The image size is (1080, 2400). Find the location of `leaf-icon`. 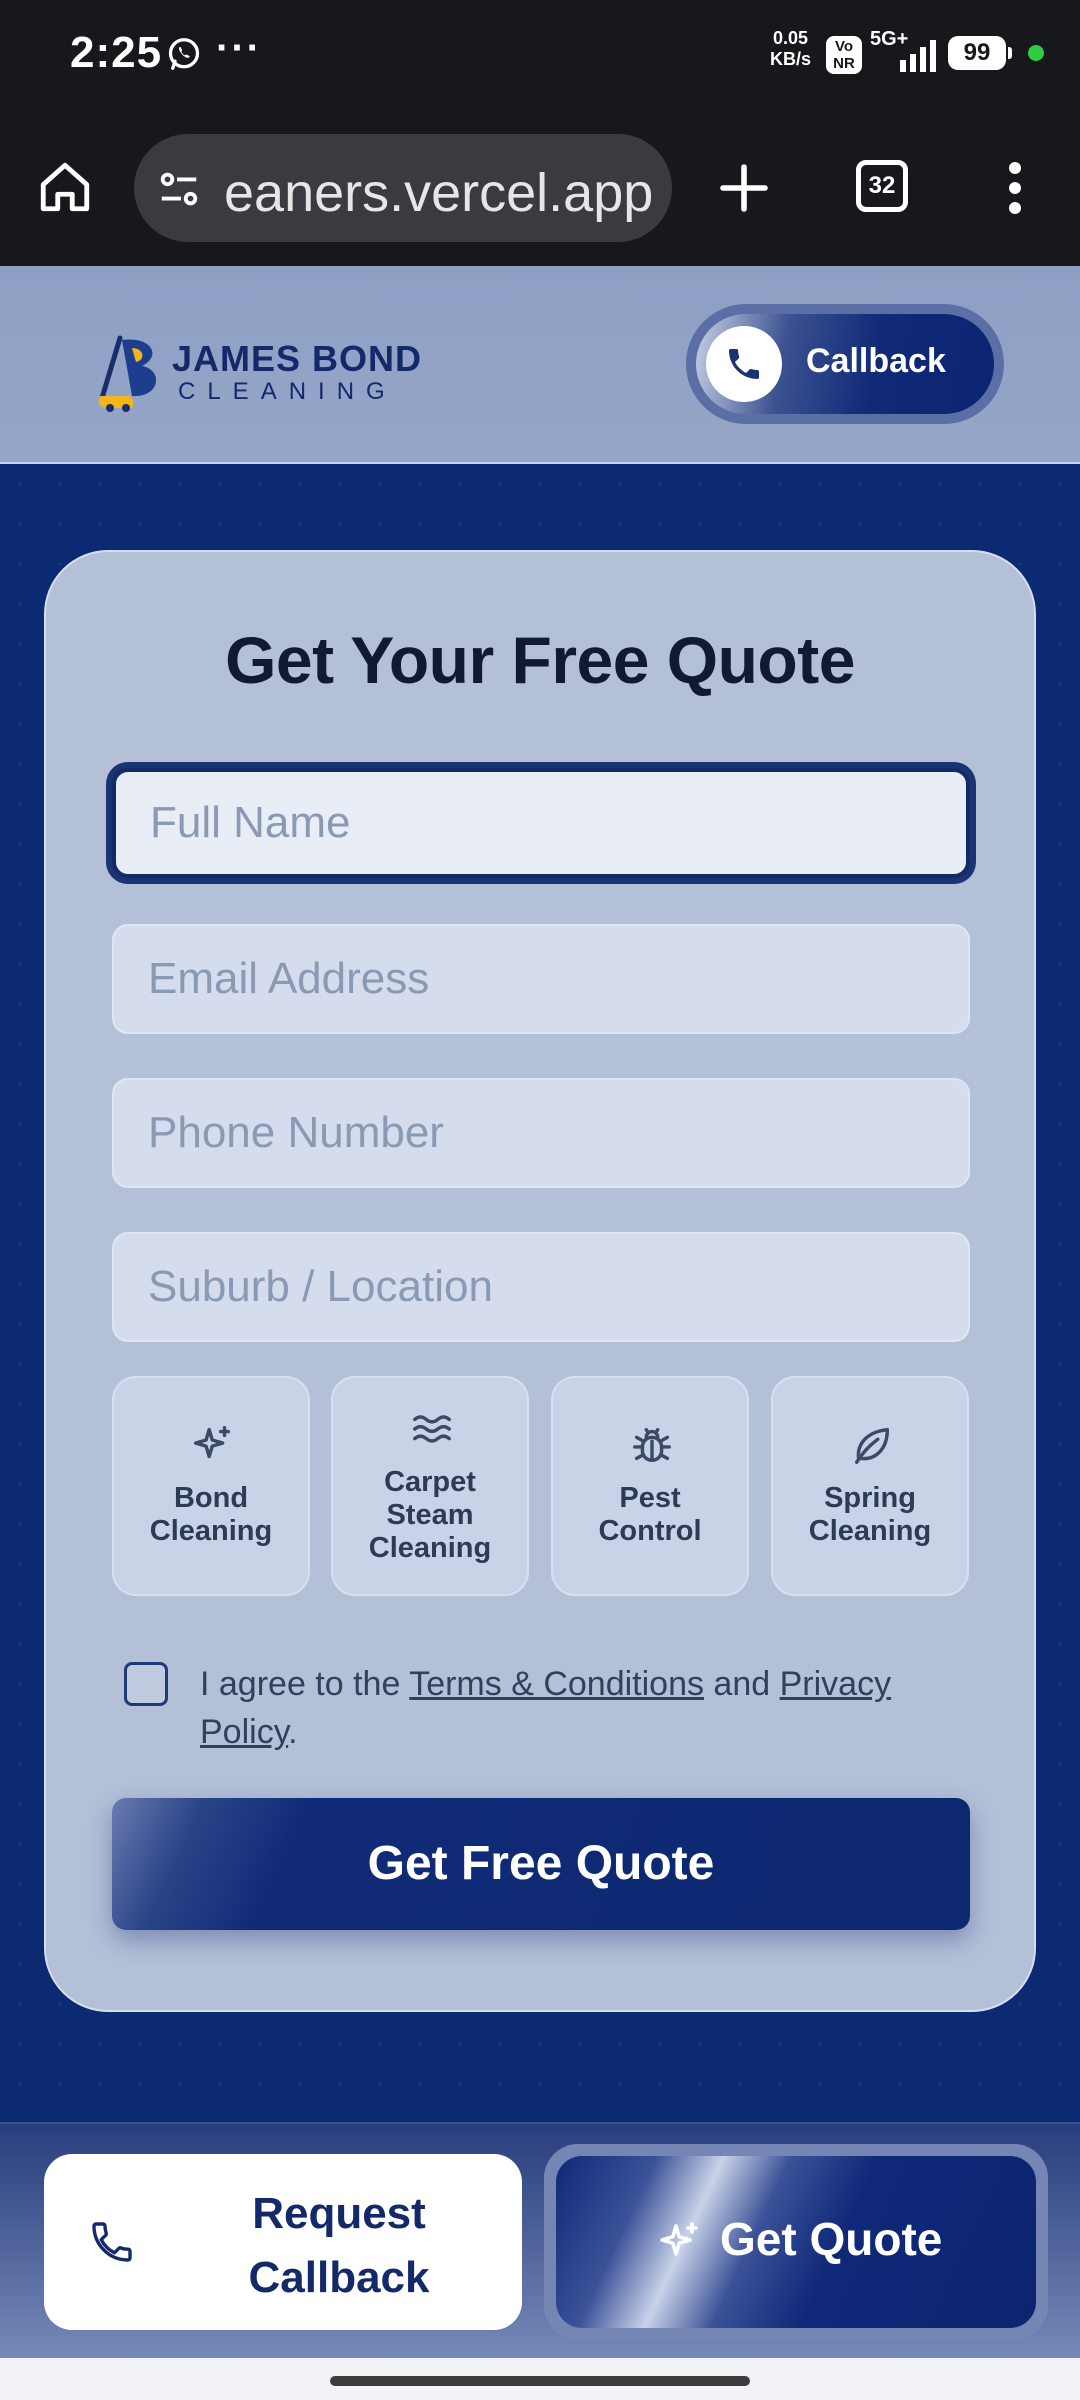

leaf-icon is located at coordinates (872, 1445).